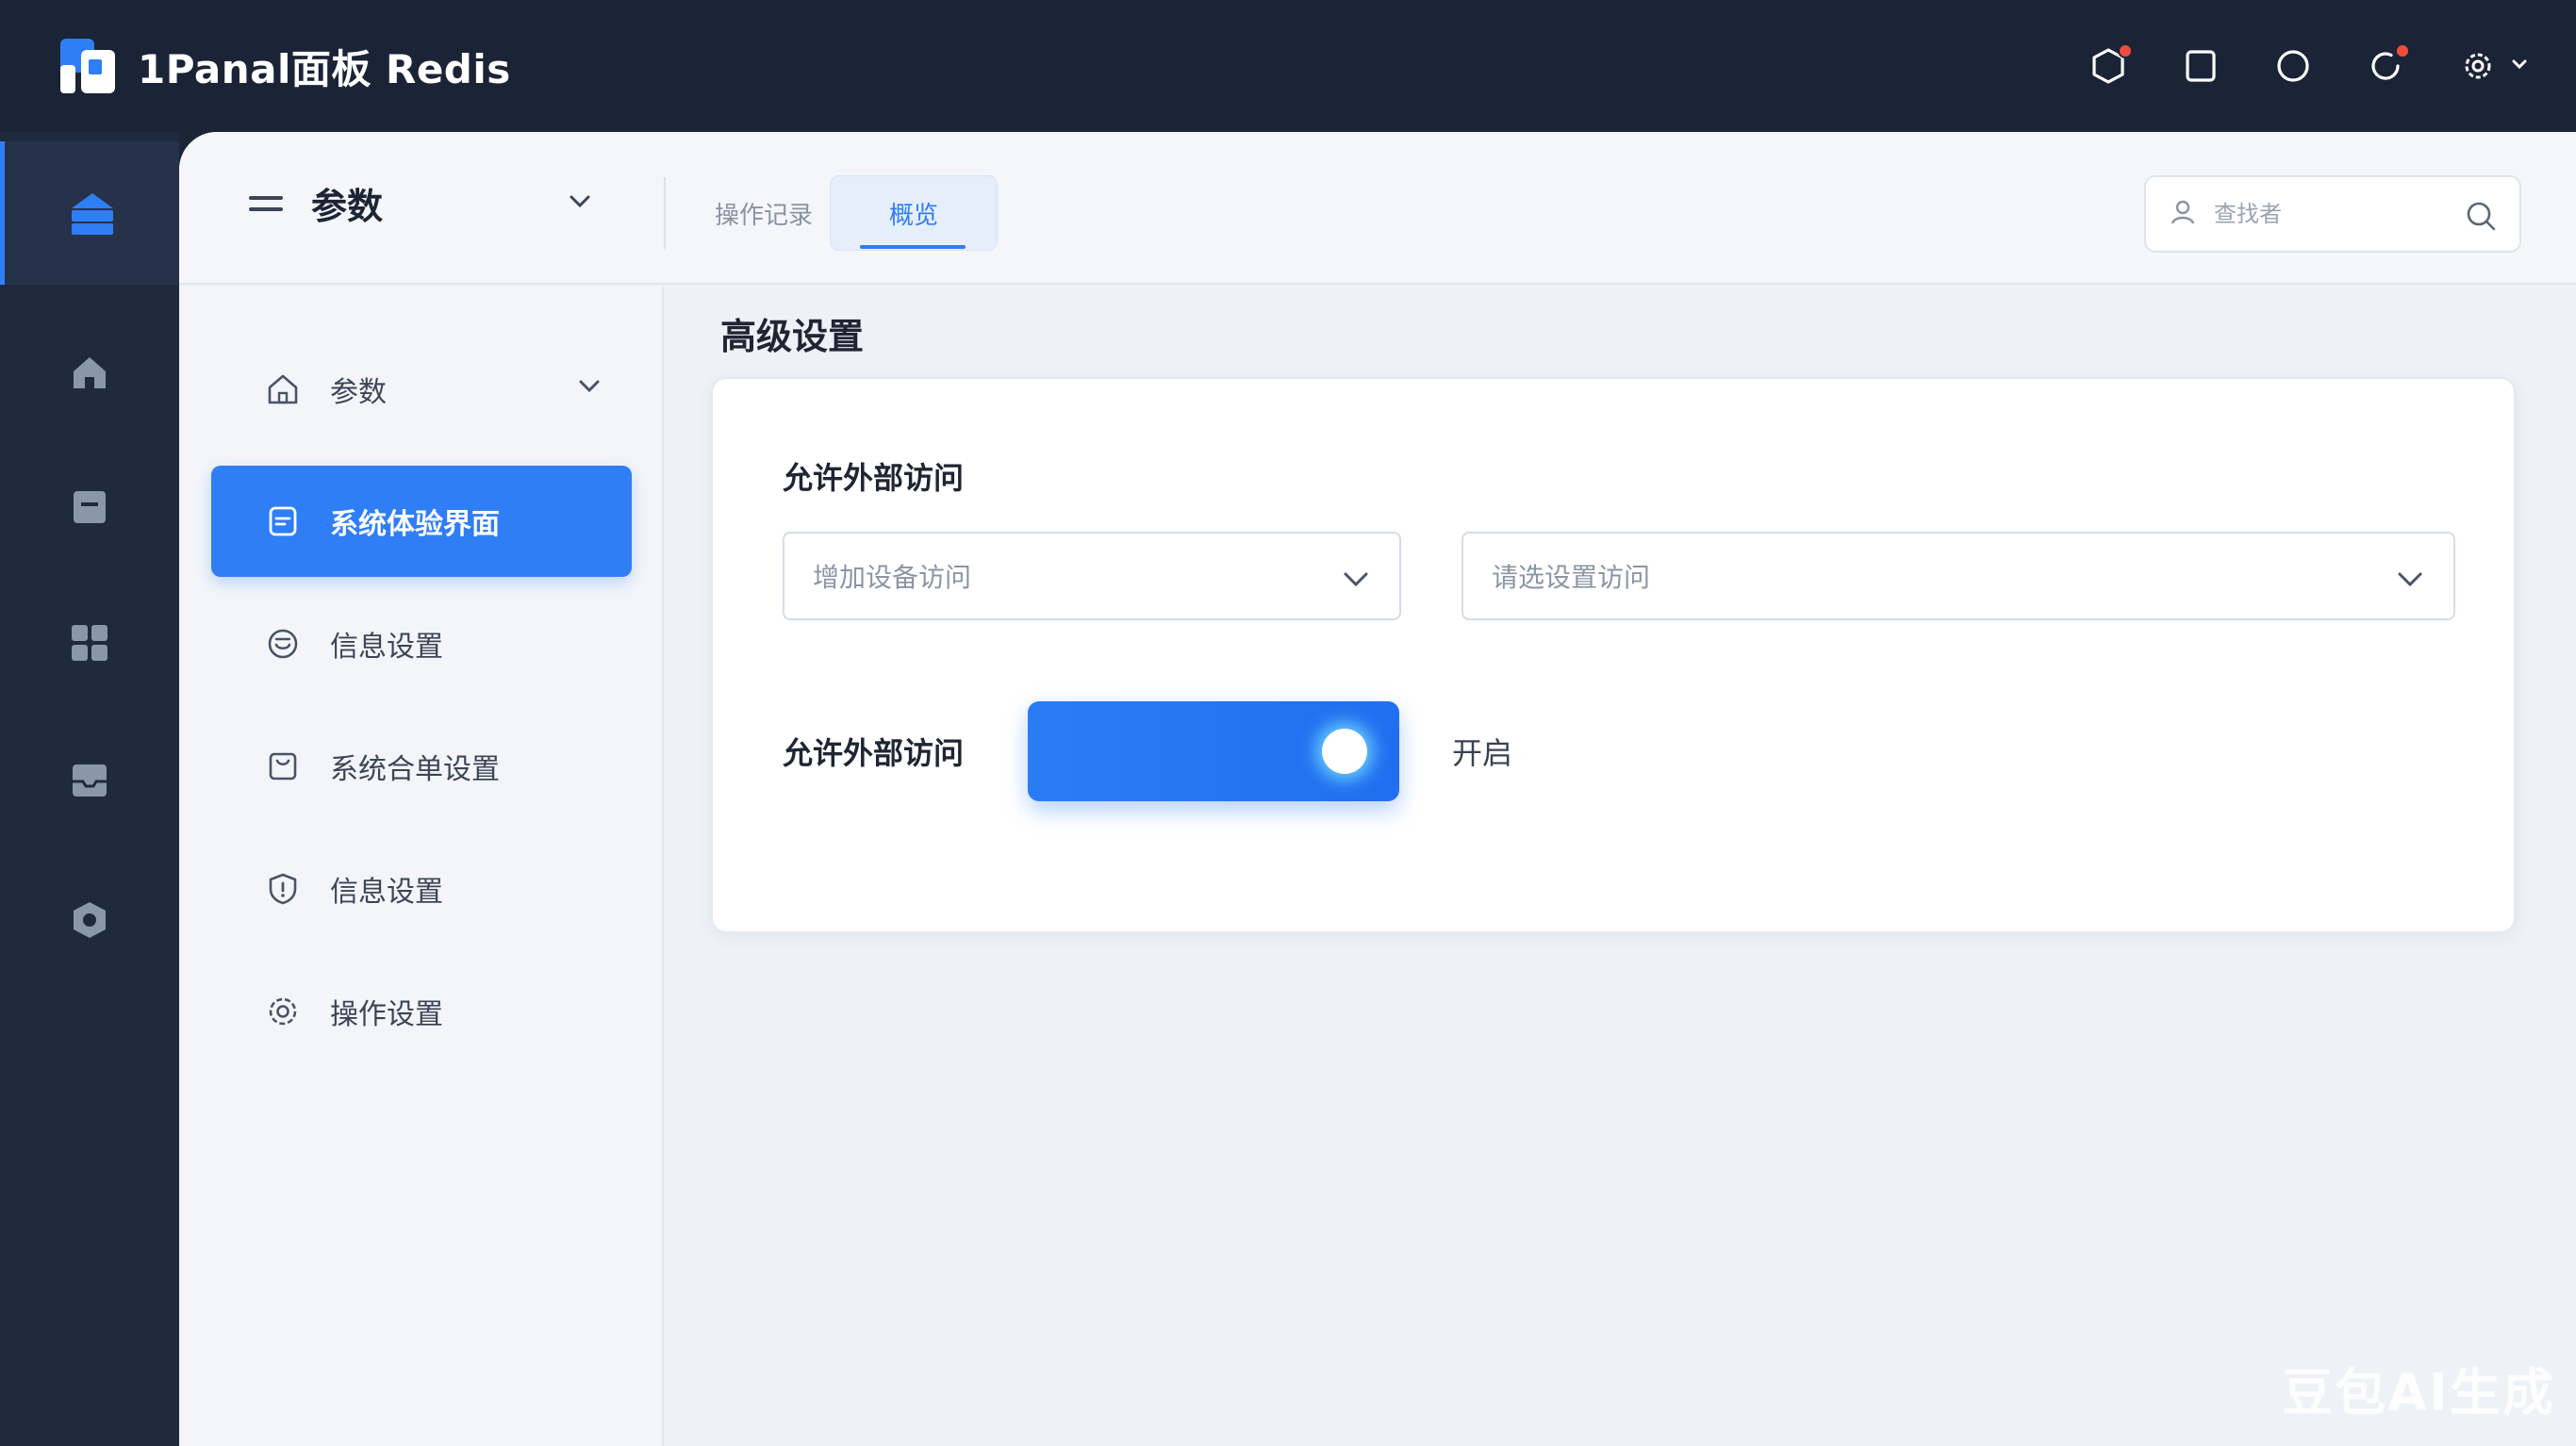  I want to click on setting-access-select: 请选设置访问, so click(1958, 576).